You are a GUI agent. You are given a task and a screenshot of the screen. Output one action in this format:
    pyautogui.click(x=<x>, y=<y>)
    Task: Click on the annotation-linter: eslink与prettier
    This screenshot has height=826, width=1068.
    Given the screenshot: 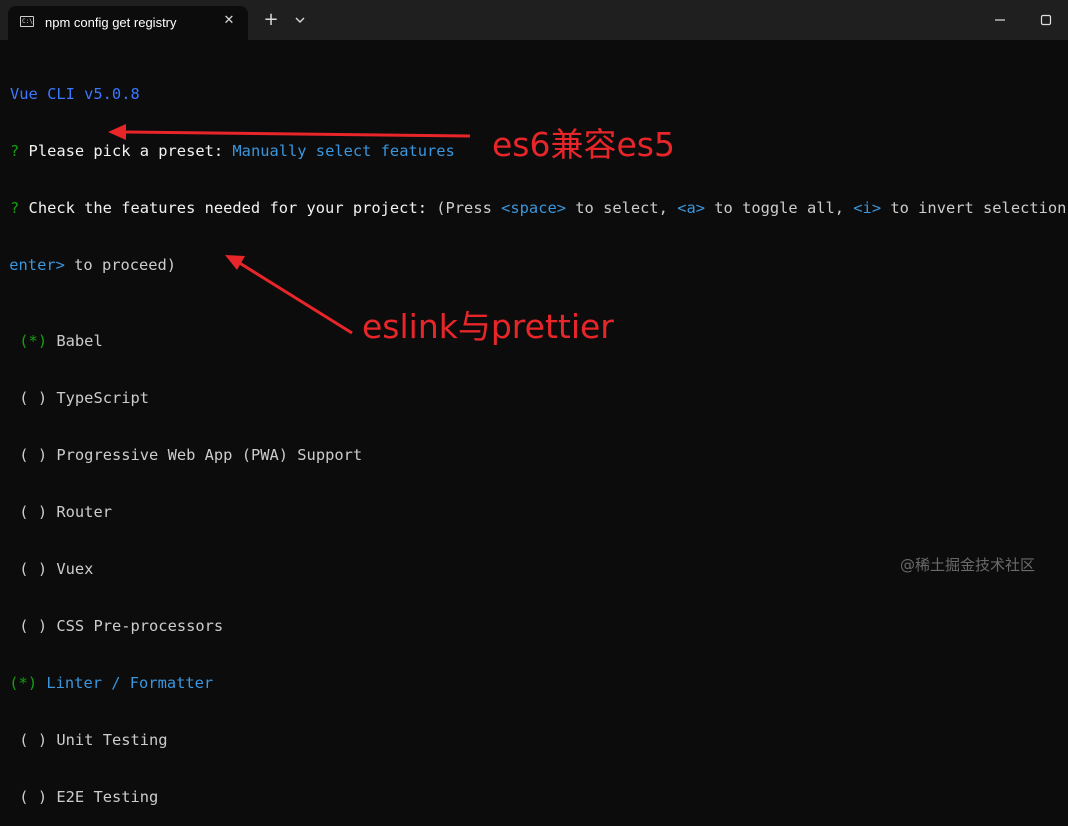 What is the action you would take?
    pyautogui.click(x=488, y=326)
    